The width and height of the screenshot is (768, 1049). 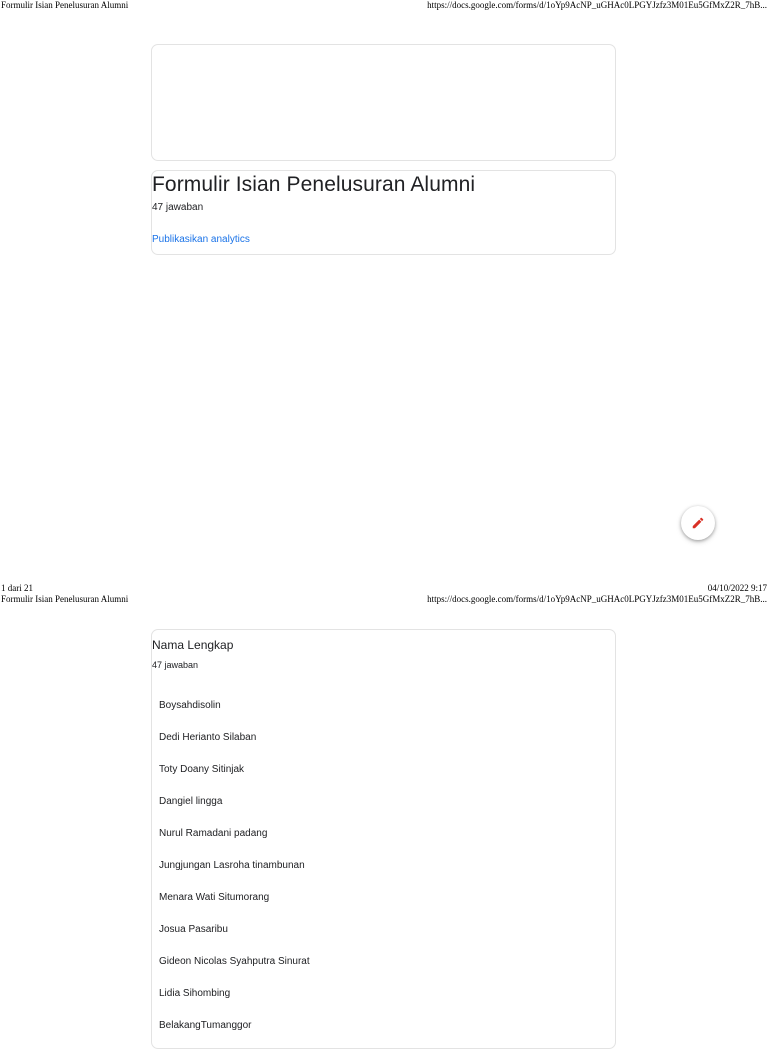 What do you see at coordinates (201, 239) in the screenshot?
I see `publish-analytics-link: Publikasikan analytics` at bounding box center [201, 239].